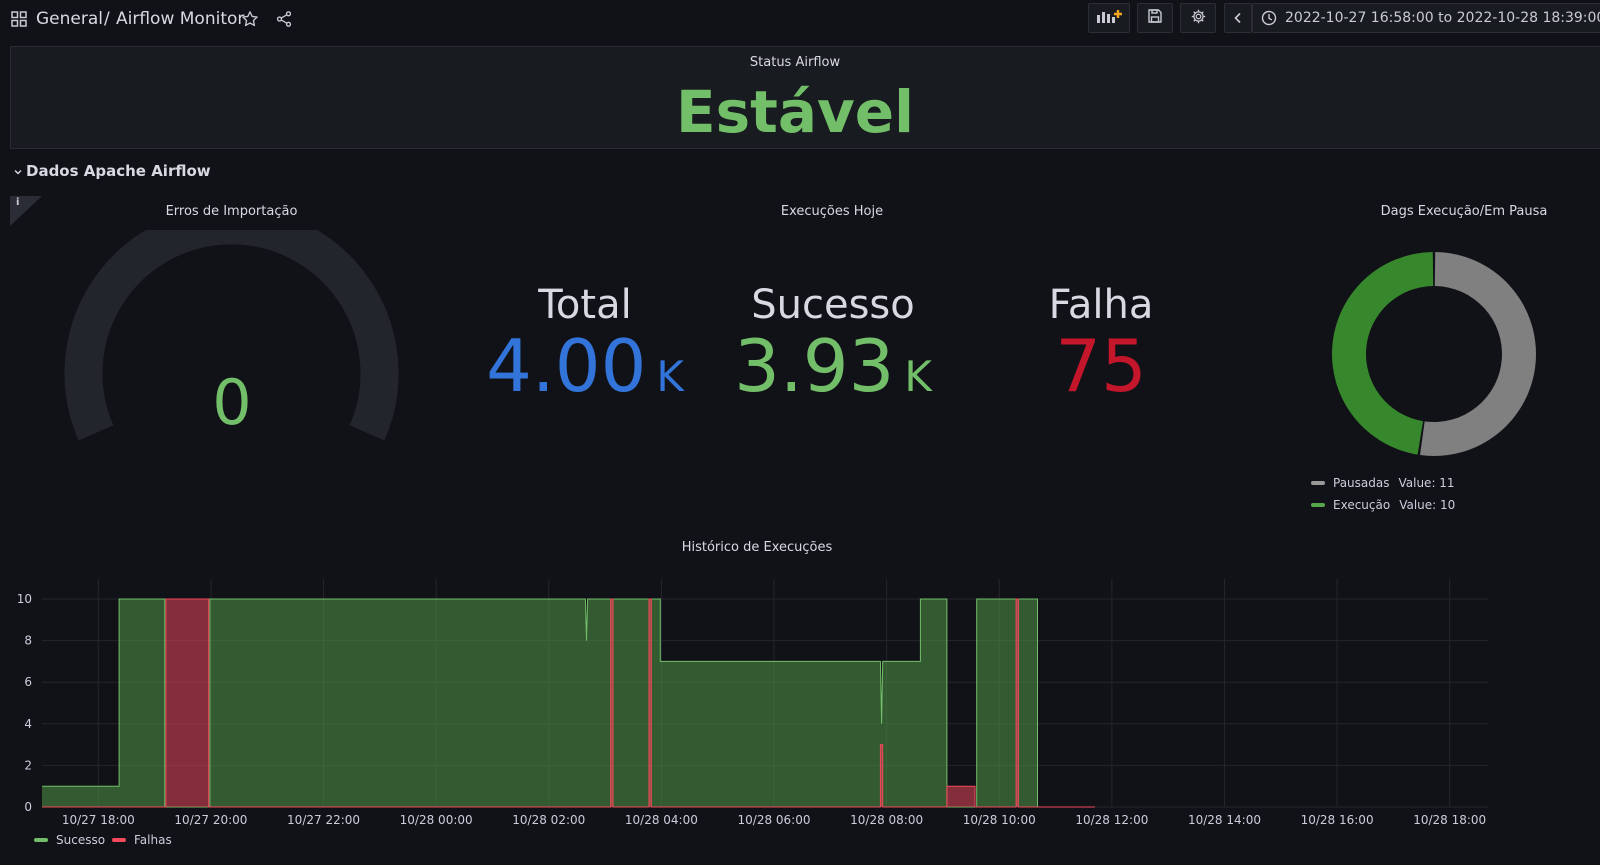  What do you see at coordinates (41, 840) in the screenshot?
I see `legend-swatch-sucesso` at bounding box center [41, 840].